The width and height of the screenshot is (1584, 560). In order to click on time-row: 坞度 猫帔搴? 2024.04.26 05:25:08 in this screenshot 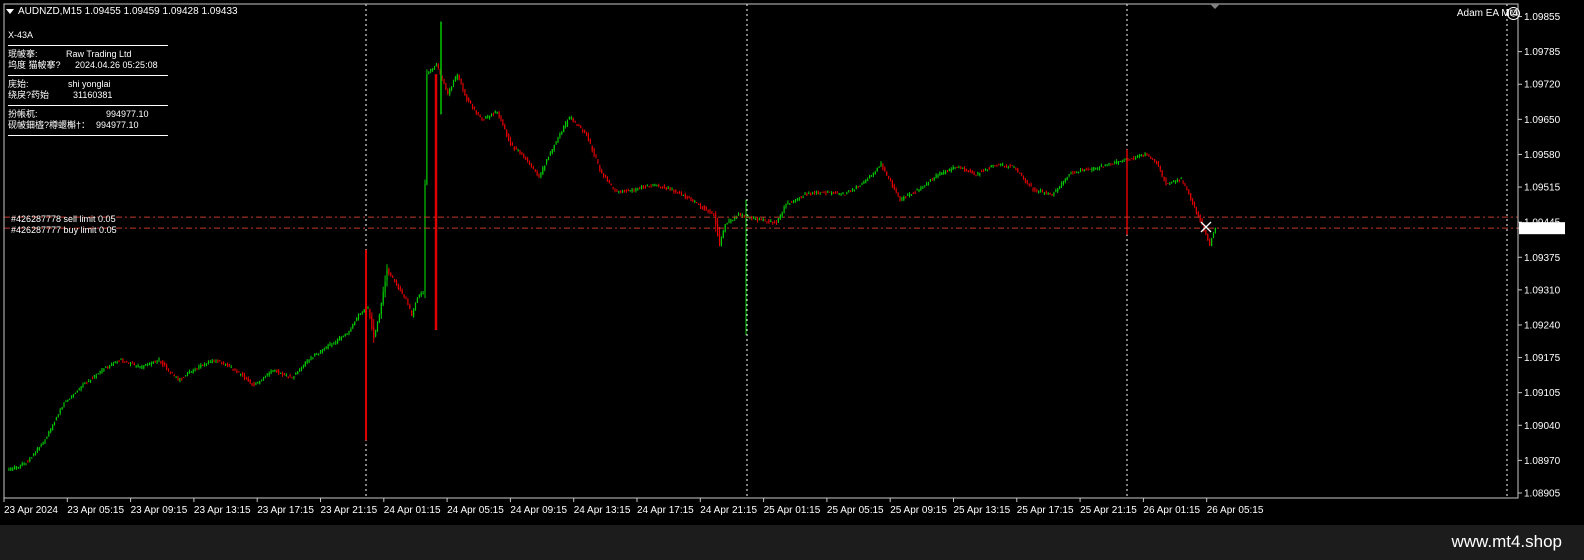, I will do `click(83, 65)`.